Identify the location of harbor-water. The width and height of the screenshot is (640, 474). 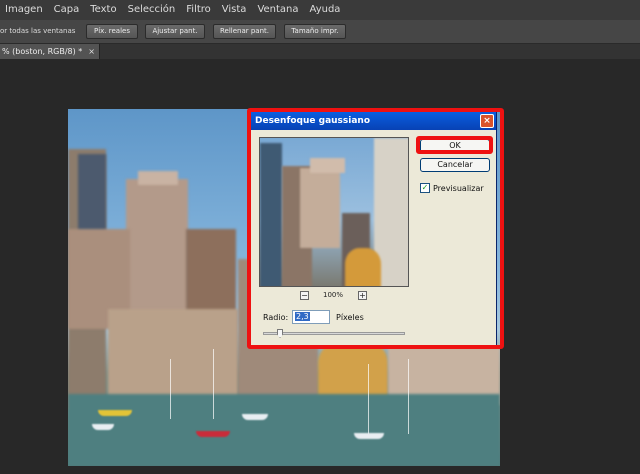
(284, 430).